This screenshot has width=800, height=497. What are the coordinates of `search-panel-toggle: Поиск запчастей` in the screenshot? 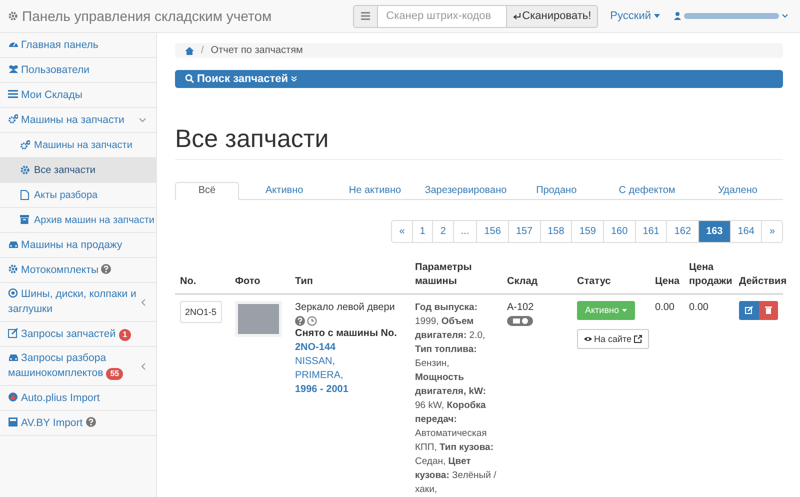 It's located at (479, 79).